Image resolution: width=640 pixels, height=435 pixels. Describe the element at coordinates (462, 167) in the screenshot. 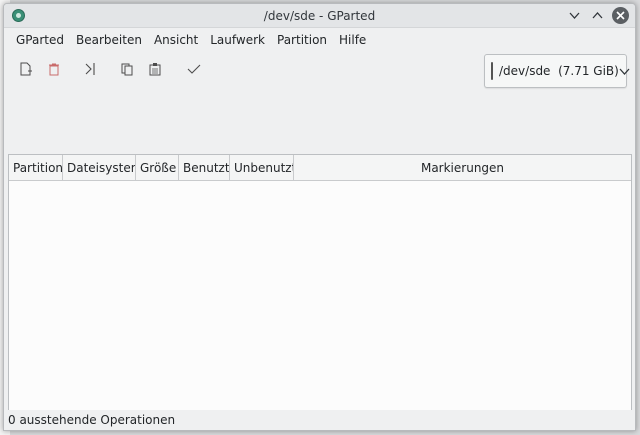

I see `column-header-markierungen: Markierungen` at that location.